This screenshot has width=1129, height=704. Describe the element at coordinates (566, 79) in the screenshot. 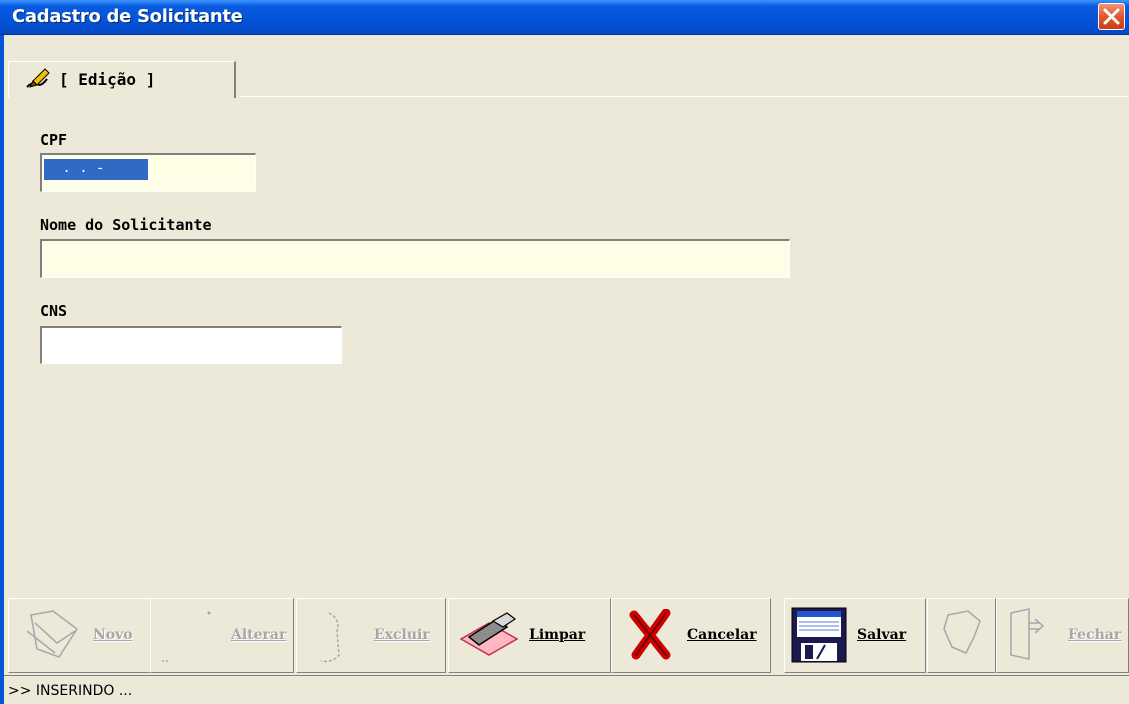

I see `tab-strip: [ Edição ]` at that location.